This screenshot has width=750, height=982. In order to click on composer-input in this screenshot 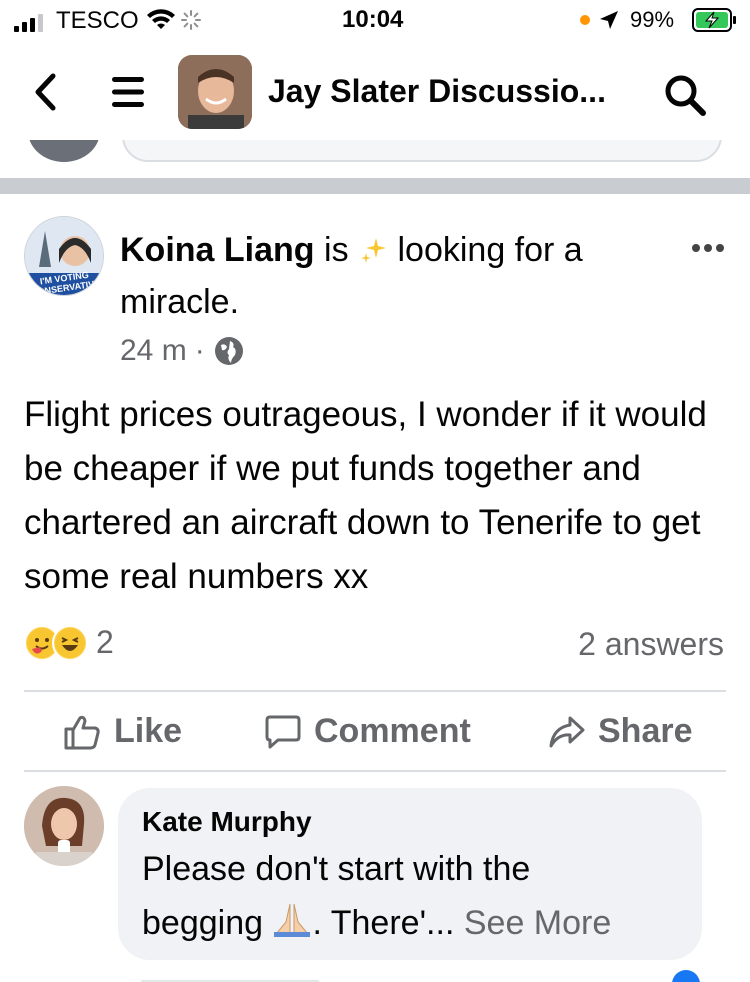, I will do `click(422, 151)`.